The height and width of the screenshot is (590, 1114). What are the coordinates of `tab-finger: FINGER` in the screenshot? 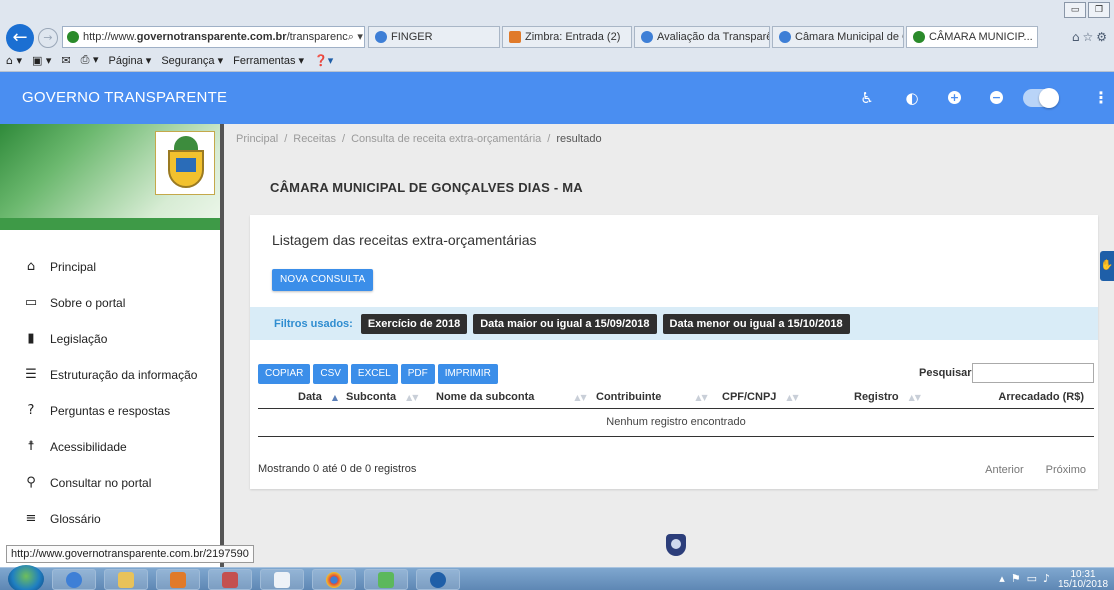 It's located at (434, 37).